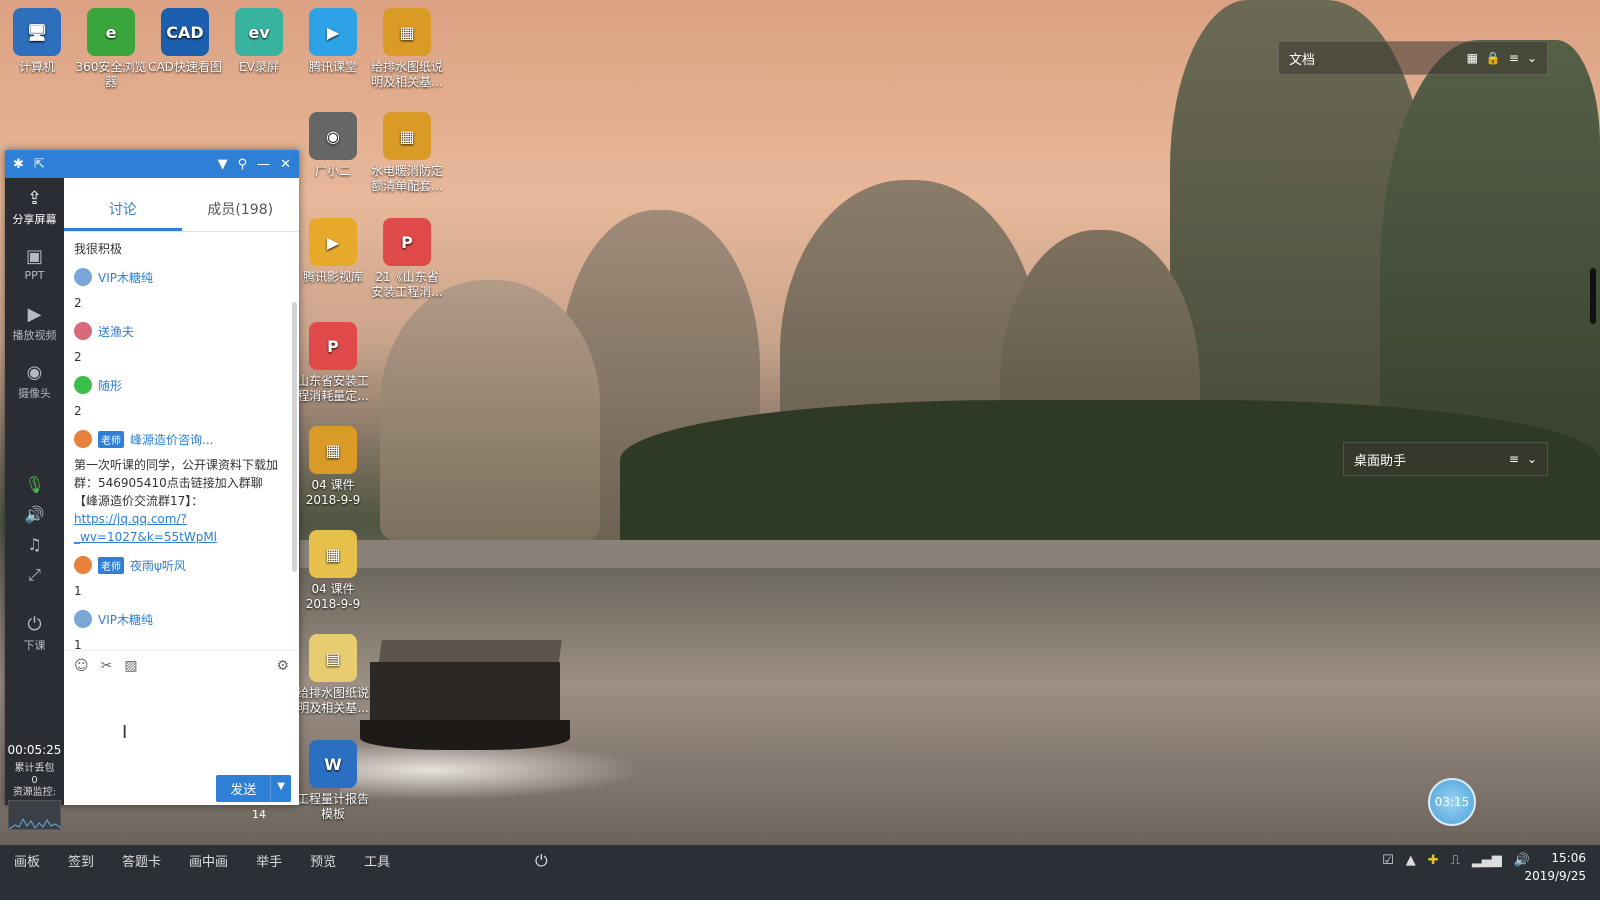 The image size is (1600, 900). I want to click on monitor-graph-svg, so click(35, 823).